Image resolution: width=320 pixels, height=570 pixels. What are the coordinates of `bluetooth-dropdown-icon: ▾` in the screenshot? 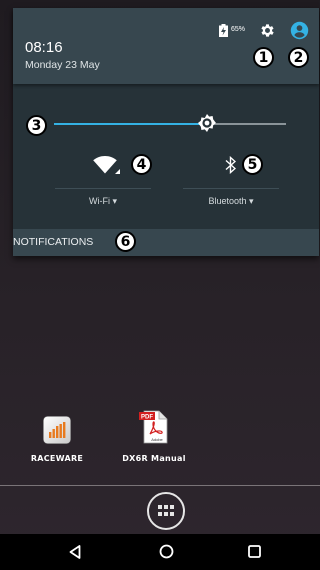 It's located at (251, 201).